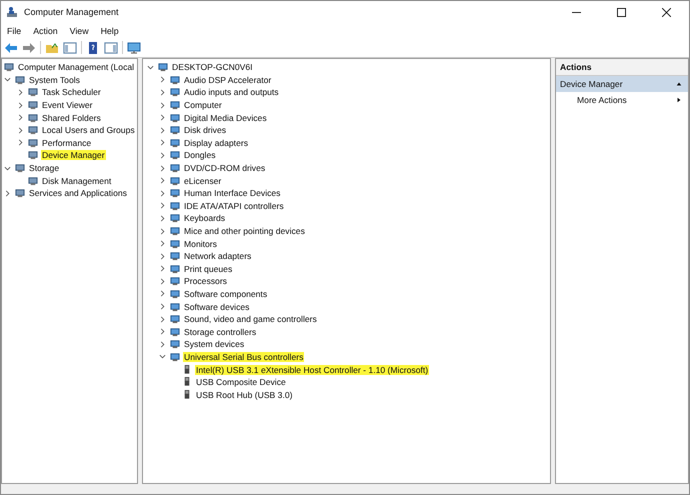 The image size is (690, 495). What do you see at coordinates (225, 117) in the screenshot?
I see `tree-item: Digital Media Devices` at bounding box center [225, 117].